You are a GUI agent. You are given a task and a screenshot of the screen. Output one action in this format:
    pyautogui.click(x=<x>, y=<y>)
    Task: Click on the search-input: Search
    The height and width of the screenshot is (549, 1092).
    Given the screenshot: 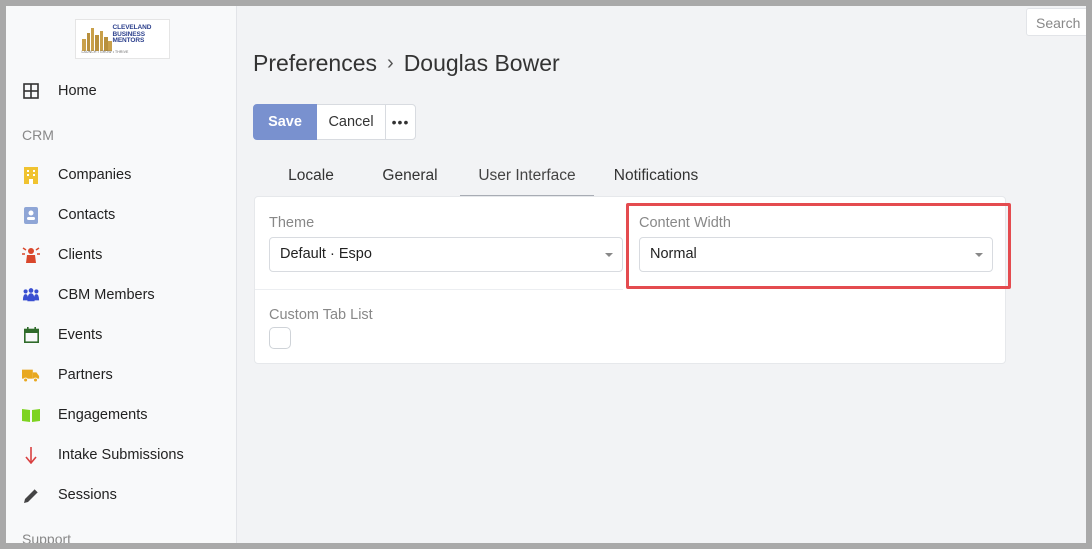 What is the action you would take?
    pyautogui.click(x=1056, y=22)
    